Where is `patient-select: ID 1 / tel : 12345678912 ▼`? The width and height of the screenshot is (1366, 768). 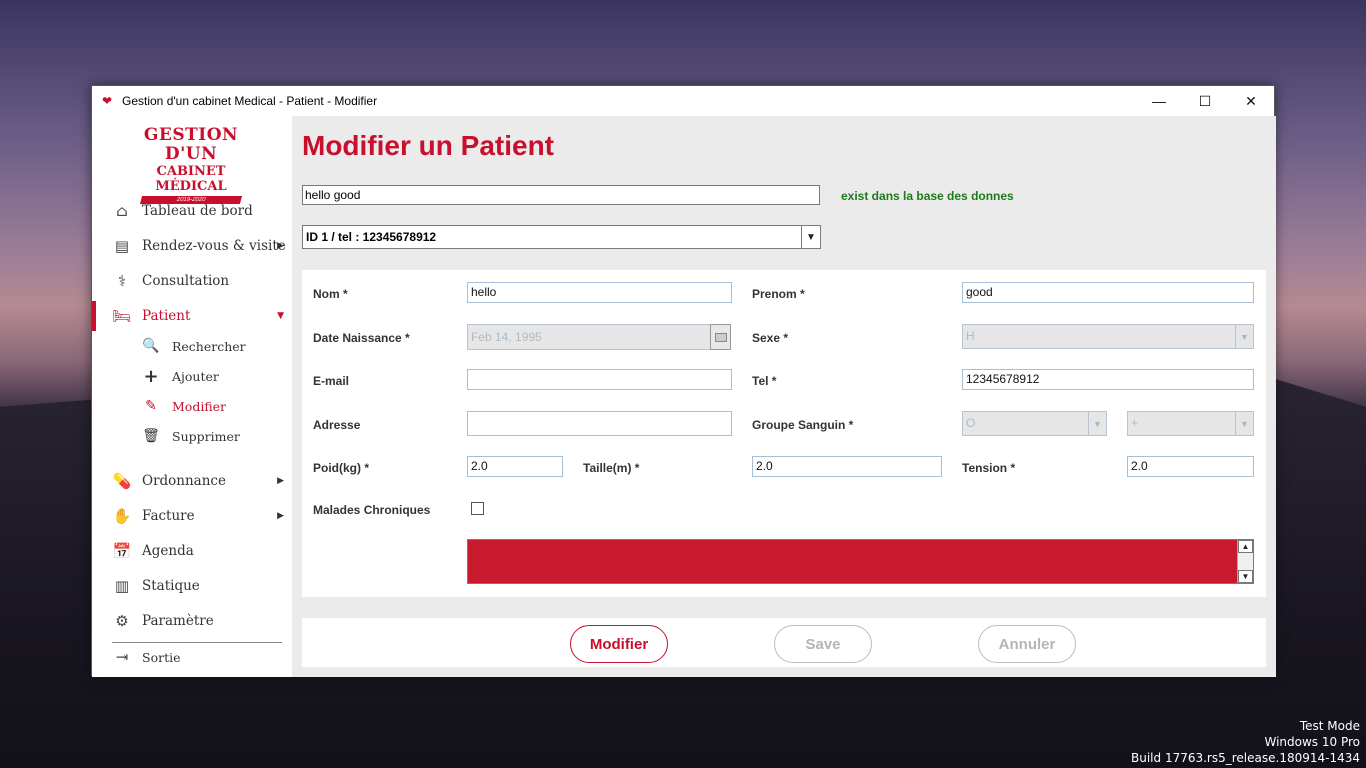 patient-select: ID 1 / tel : 12345678912 ▼ is located at coordinates (561, 237).